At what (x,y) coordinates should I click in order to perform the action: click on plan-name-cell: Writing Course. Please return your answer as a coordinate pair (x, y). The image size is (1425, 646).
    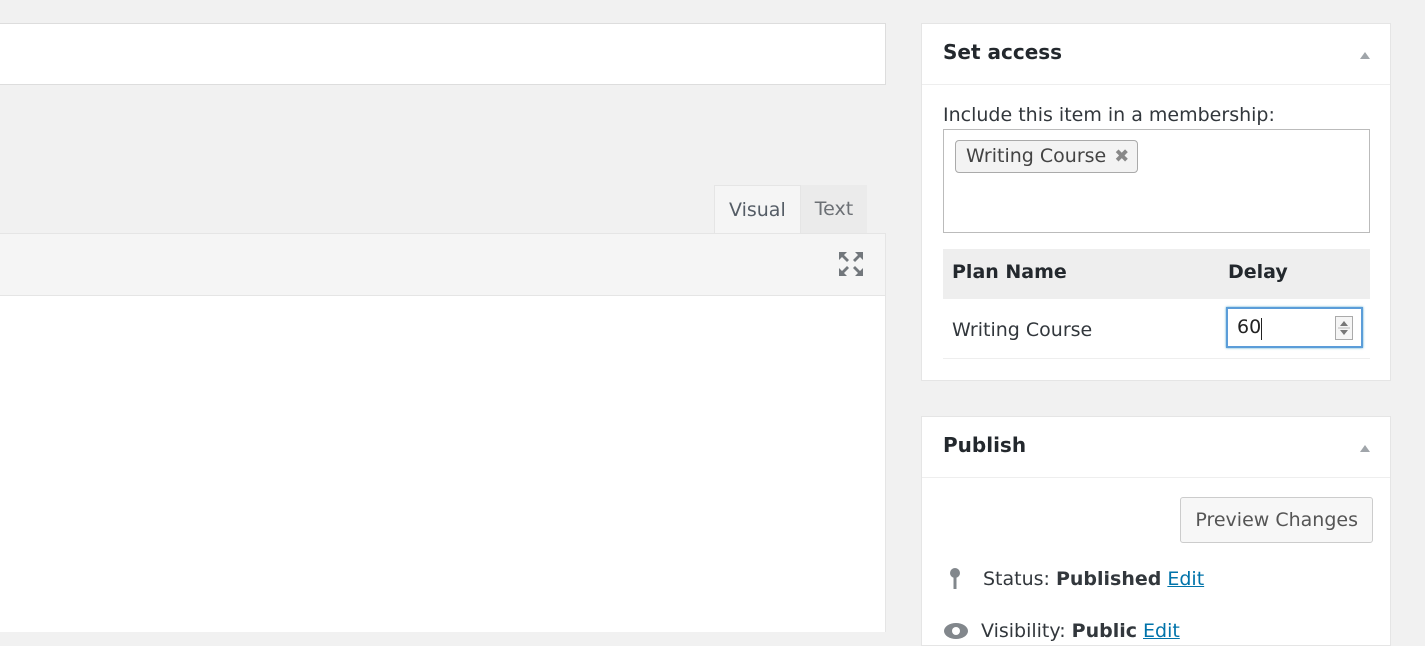
    Looking at the image, I should click on (1022, 330).